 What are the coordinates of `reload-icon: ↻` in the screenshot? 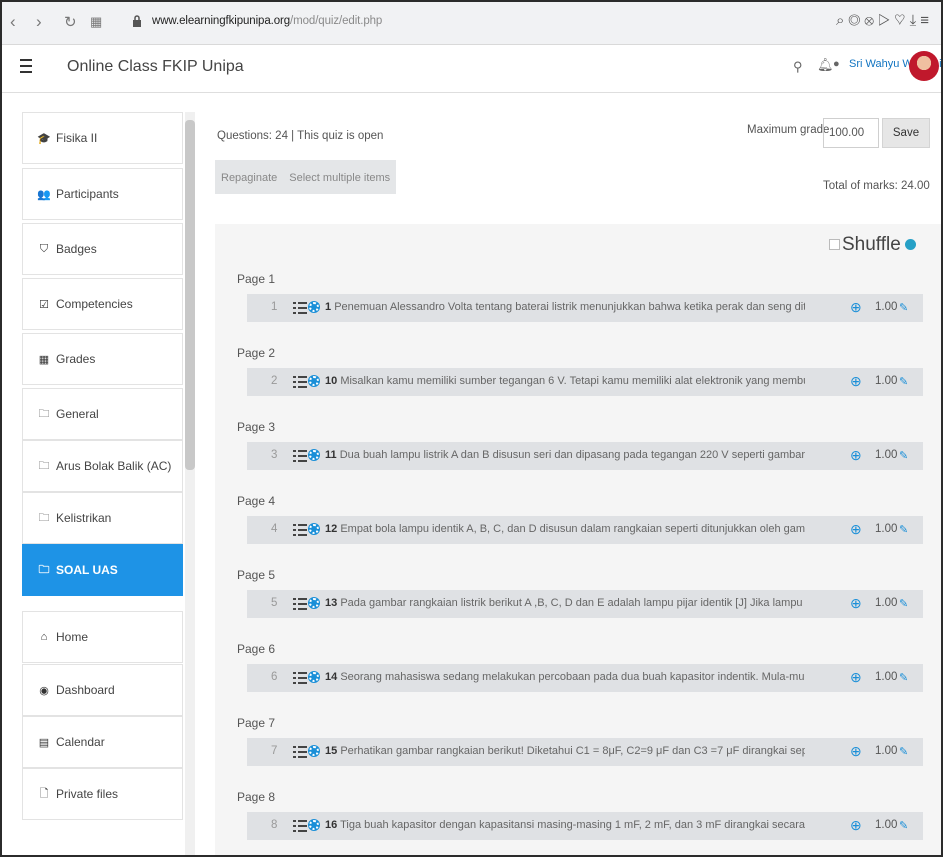 It's located at (70, 22).